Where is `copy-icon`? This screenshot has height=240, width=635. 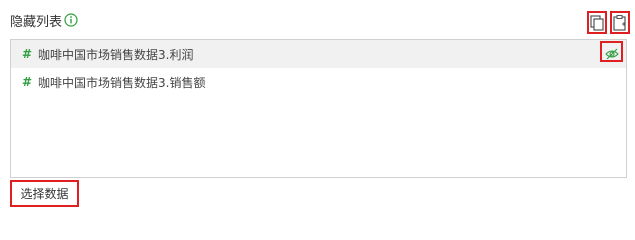 copy-icon is located at coordinates (597, 23).